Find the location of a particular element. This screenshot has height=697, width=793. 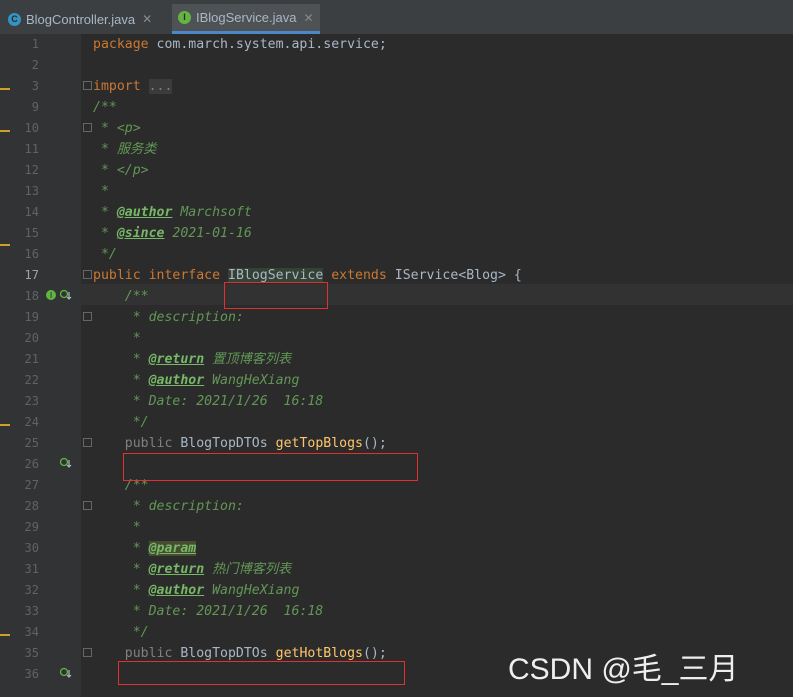

line-number: 14 is located at coordinates (31, 212).